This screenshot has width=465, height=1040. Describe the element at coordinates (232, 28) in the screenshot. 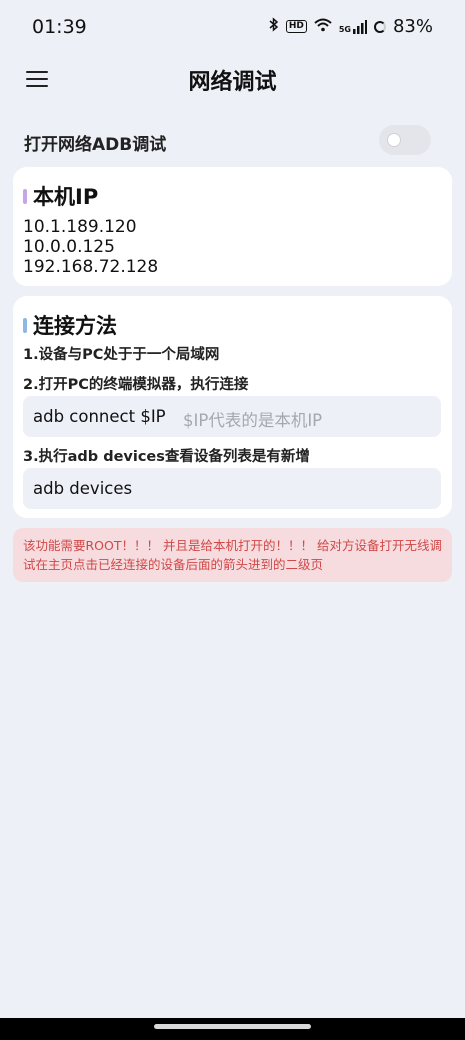

I see `status-bar: 01:39 HD 5G 83%` at that location.